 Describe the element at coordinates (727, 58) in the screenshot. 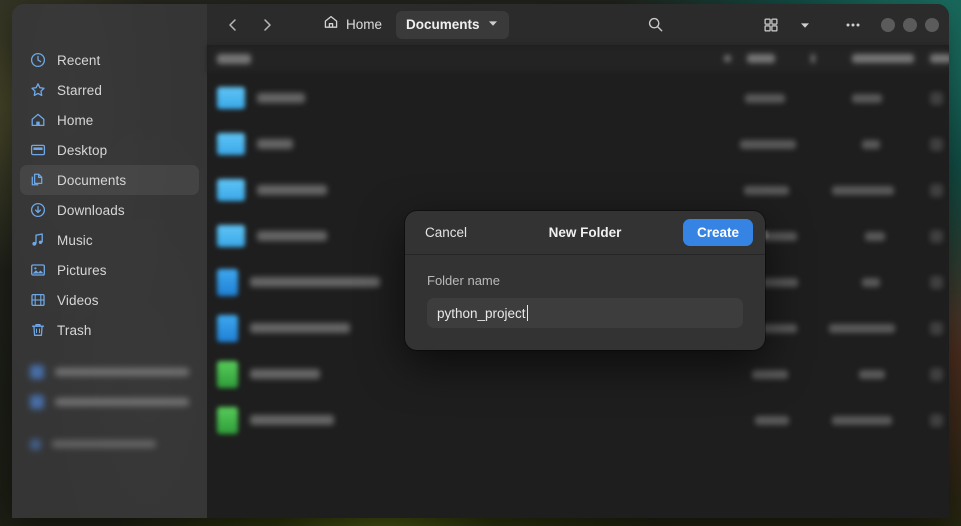

I see `column-sort-indicator` at that location.